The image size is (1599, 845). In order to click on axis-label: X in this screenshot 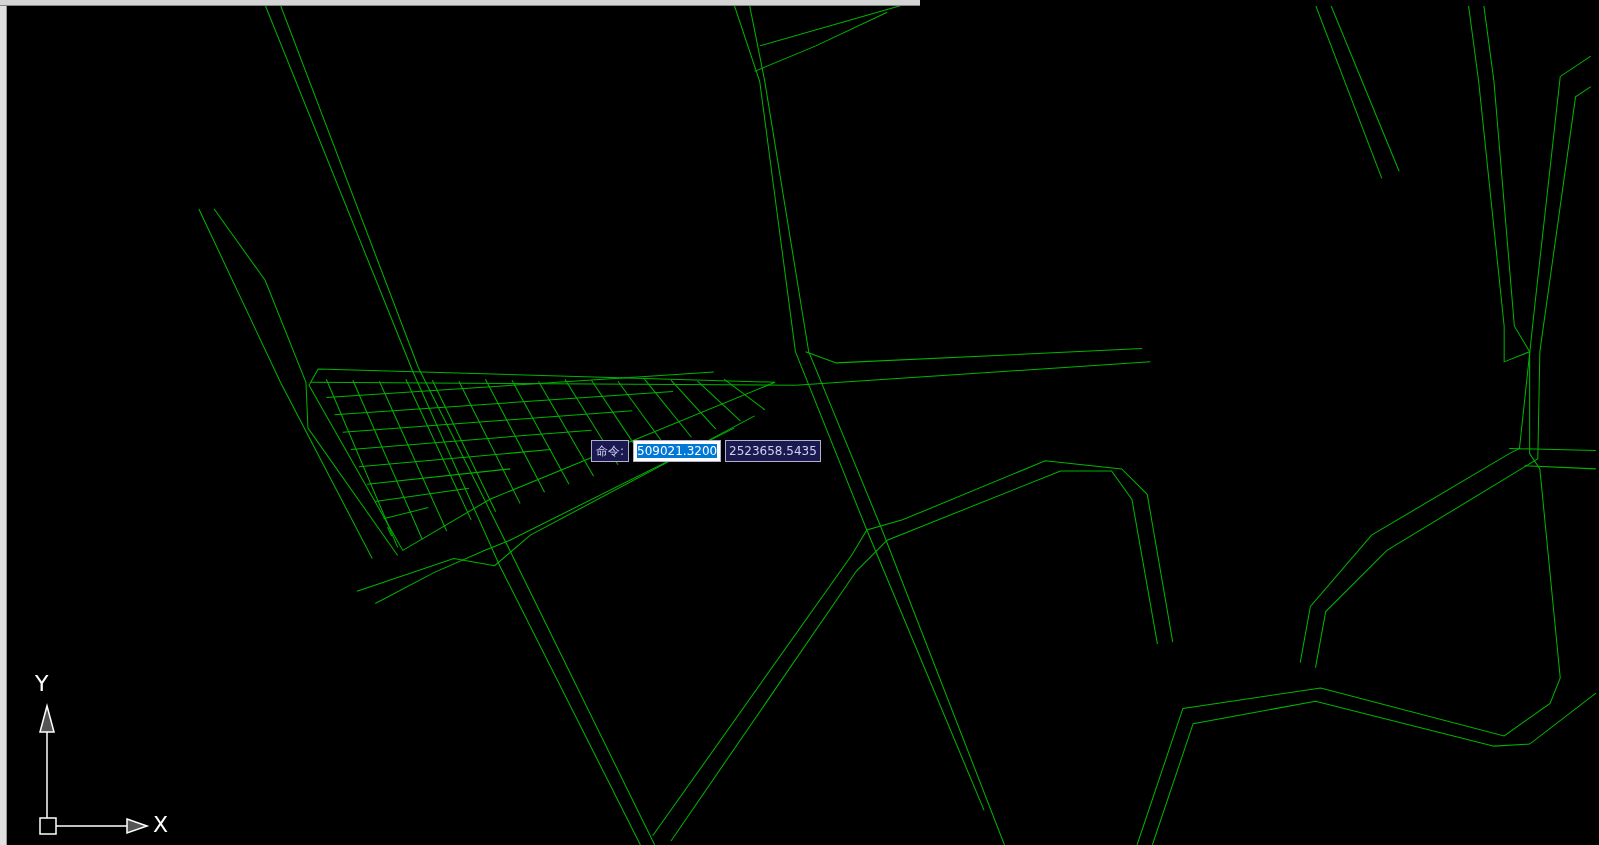, I will do `click(161, 825)`.